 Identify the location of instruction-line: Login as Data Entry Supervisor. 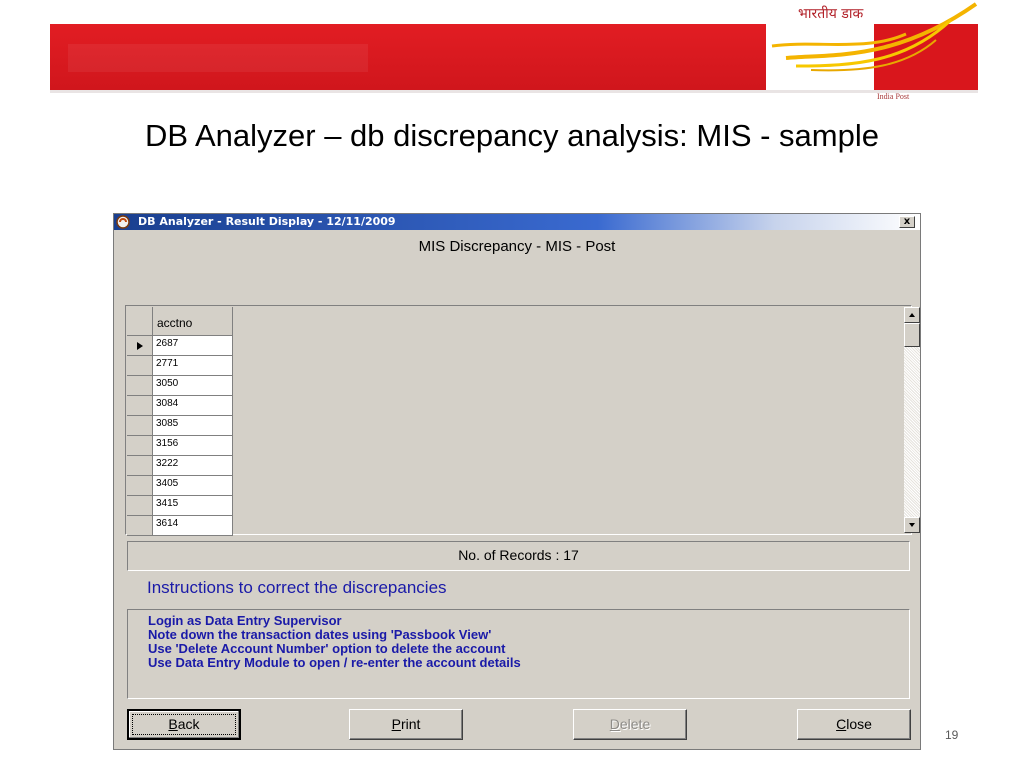
(245, 620).